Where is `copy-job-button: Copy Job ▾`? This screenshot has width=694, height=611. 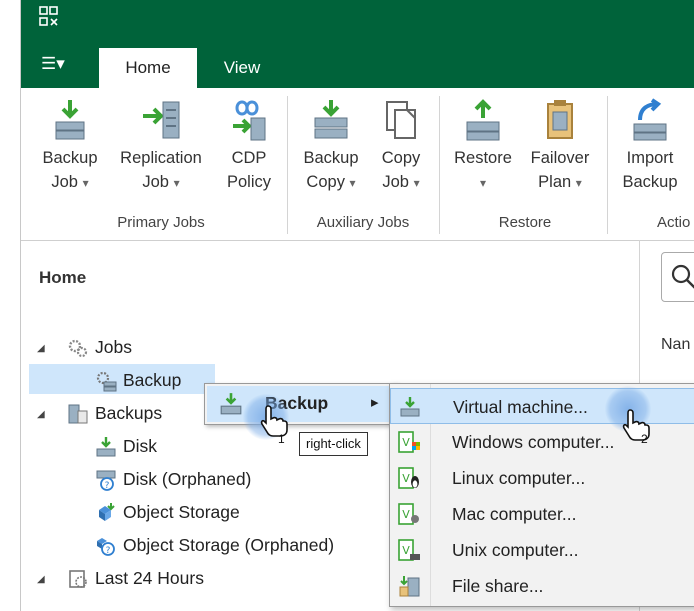 copy-job-button: Copy Job ▾ is located at coordinates (401, 146).